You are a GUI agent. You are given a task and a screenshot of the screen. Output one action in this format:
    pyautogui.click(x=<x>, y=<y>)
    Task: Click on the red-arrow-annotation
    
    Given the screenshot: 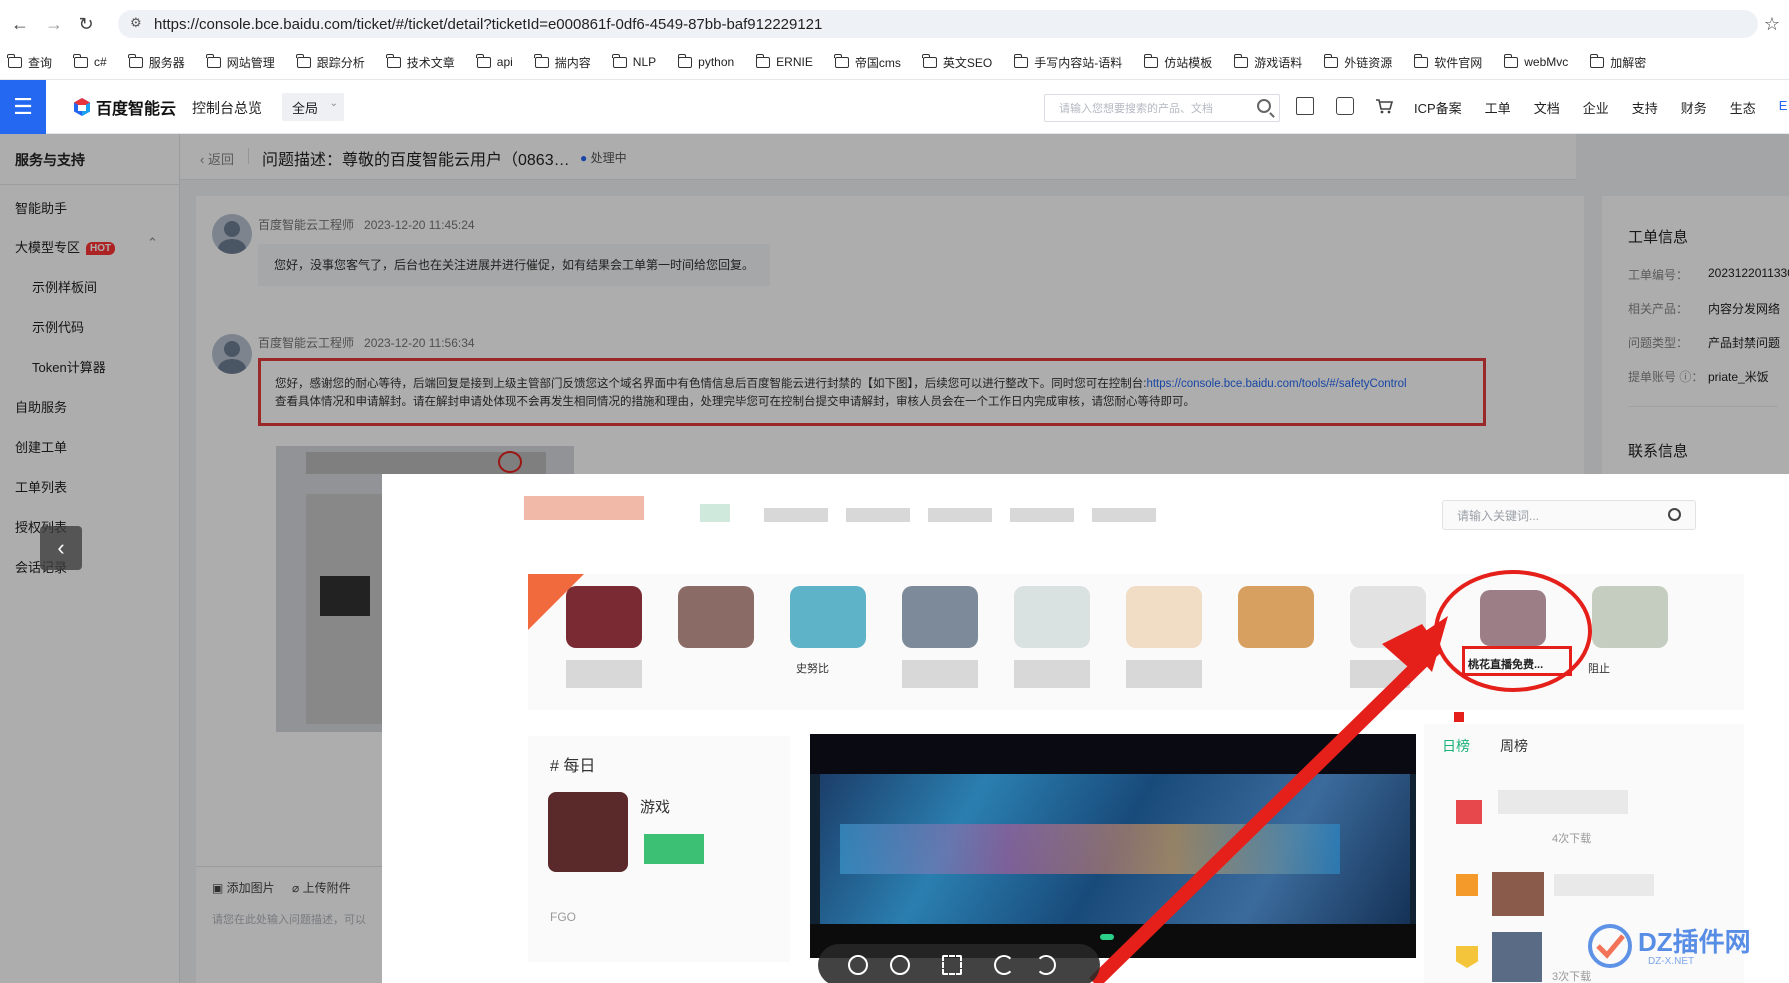 What is the action you would take?
    pyautogui.click(x=1268, y=799)
    